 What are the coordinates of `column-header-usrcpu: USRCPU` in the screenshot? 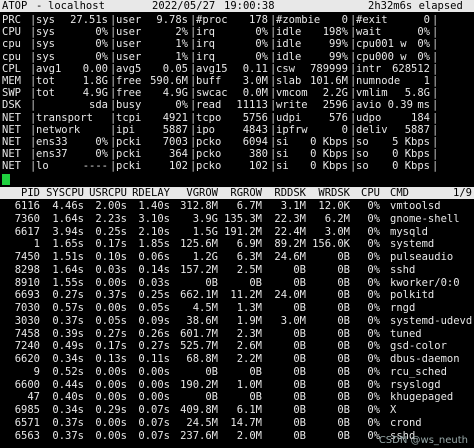 It's located at (108, 193).